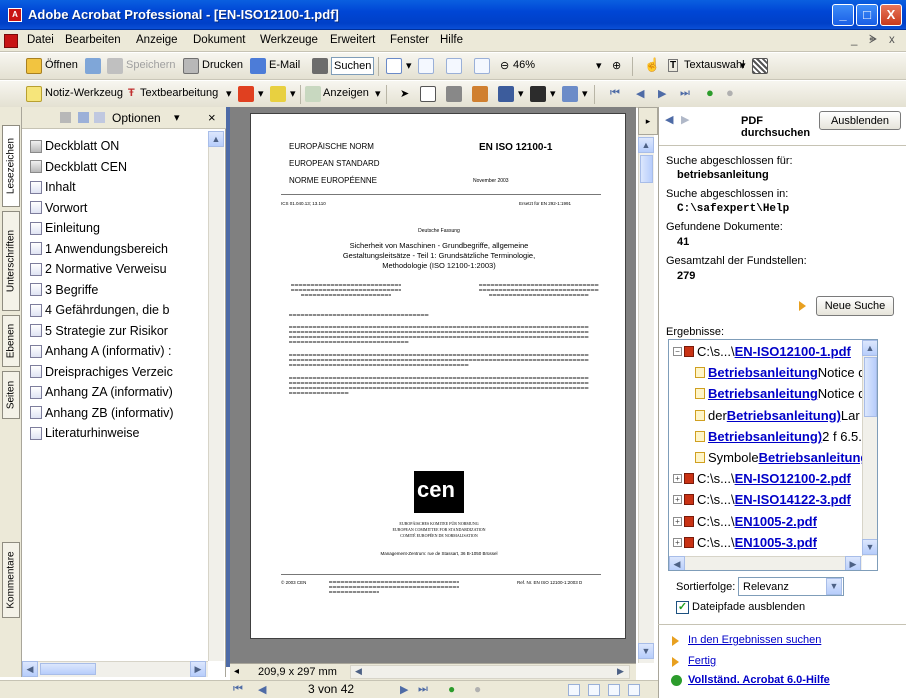  What do you see at coordinates (454, 66) in the screenshot?
I see `fit-page-icon` at bounding box center [454, 66].